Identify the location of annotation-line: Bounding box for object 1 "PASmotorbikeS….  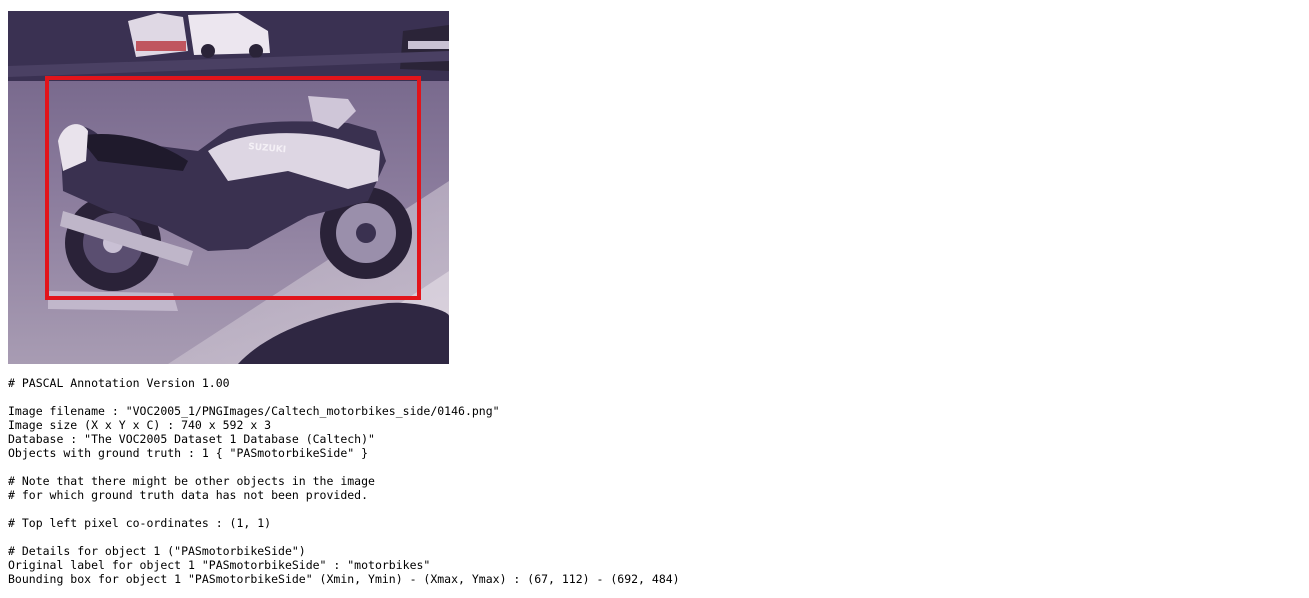
(344, 579).